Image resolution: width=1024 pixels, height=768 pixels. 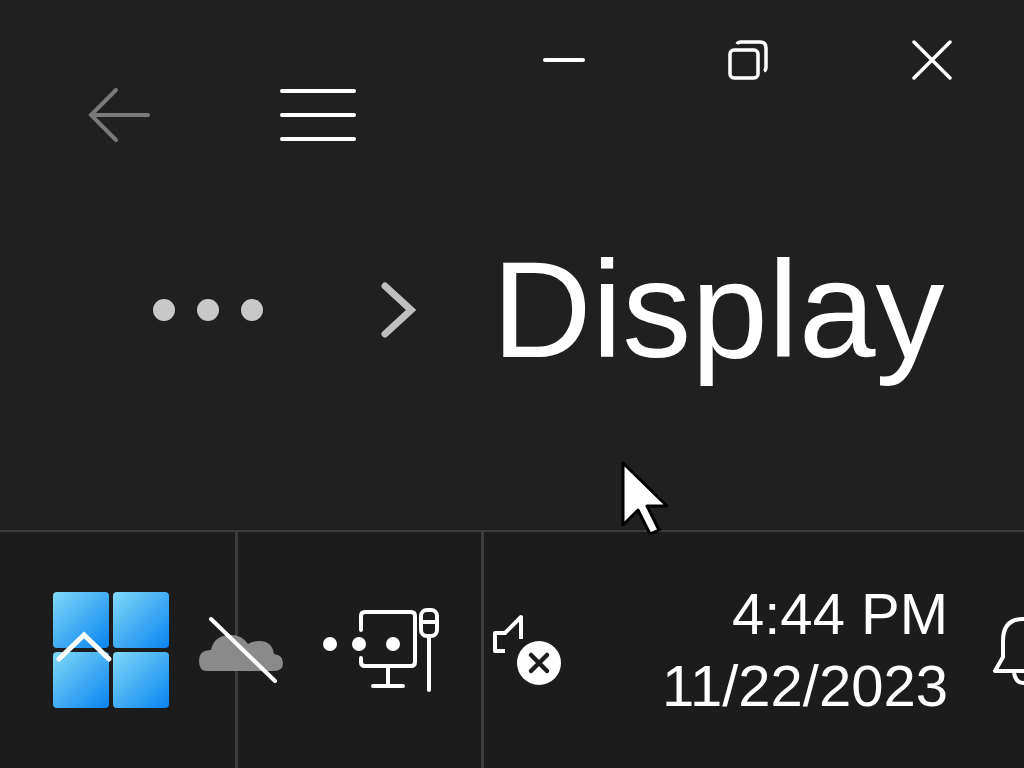 What do you see at coordinates (718, 310) in the screenshot?
I see `page-title: Display` at bounding box center [718, 310].